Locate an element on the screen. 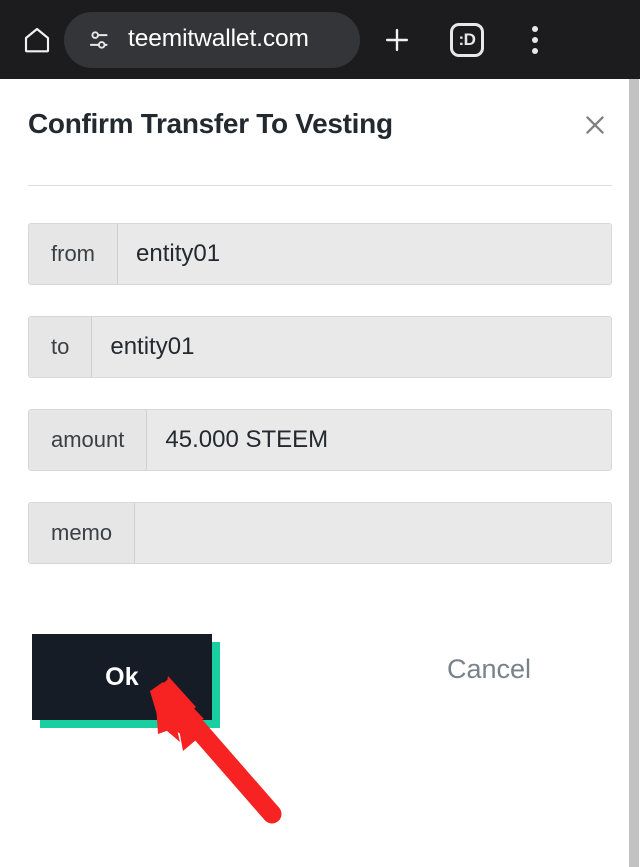 The height and width of the screenshot is (867, 640). field-label-from: from is located at coordinates (73, 254).